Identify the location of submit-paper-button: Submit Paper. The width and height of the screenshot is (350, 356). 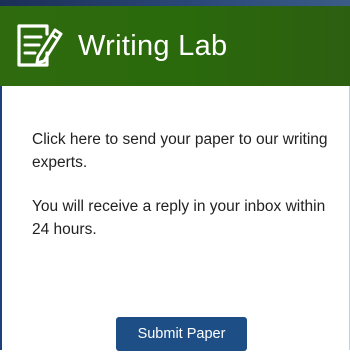
(181, 334).